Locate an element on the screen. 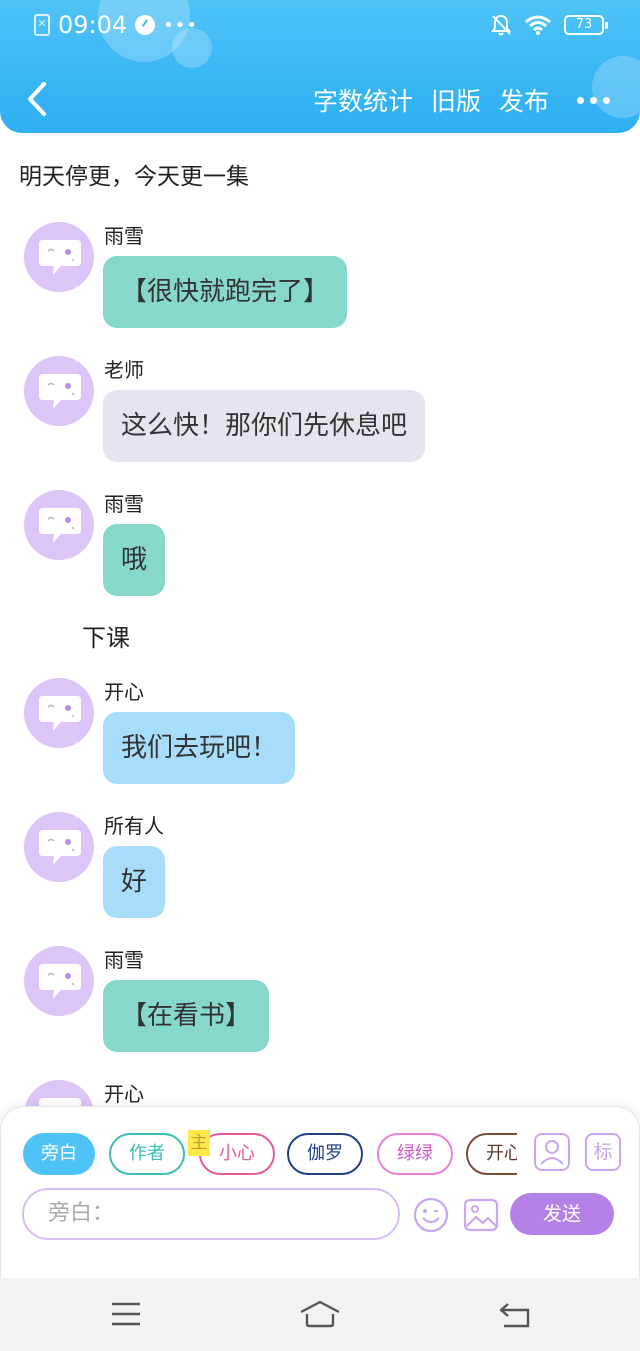 This screenshot has height=1351, width=640. home-icon is located at coordinates (320, 1314).